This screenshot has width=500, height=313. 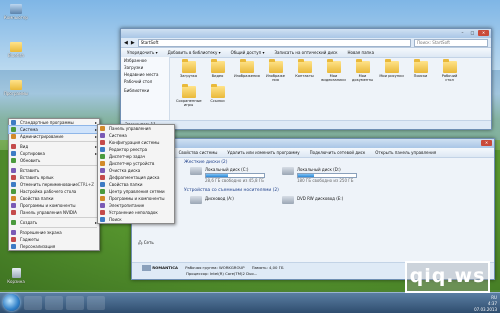 I want to click on folder-item: Загрузка, so click(x=188, y=70).